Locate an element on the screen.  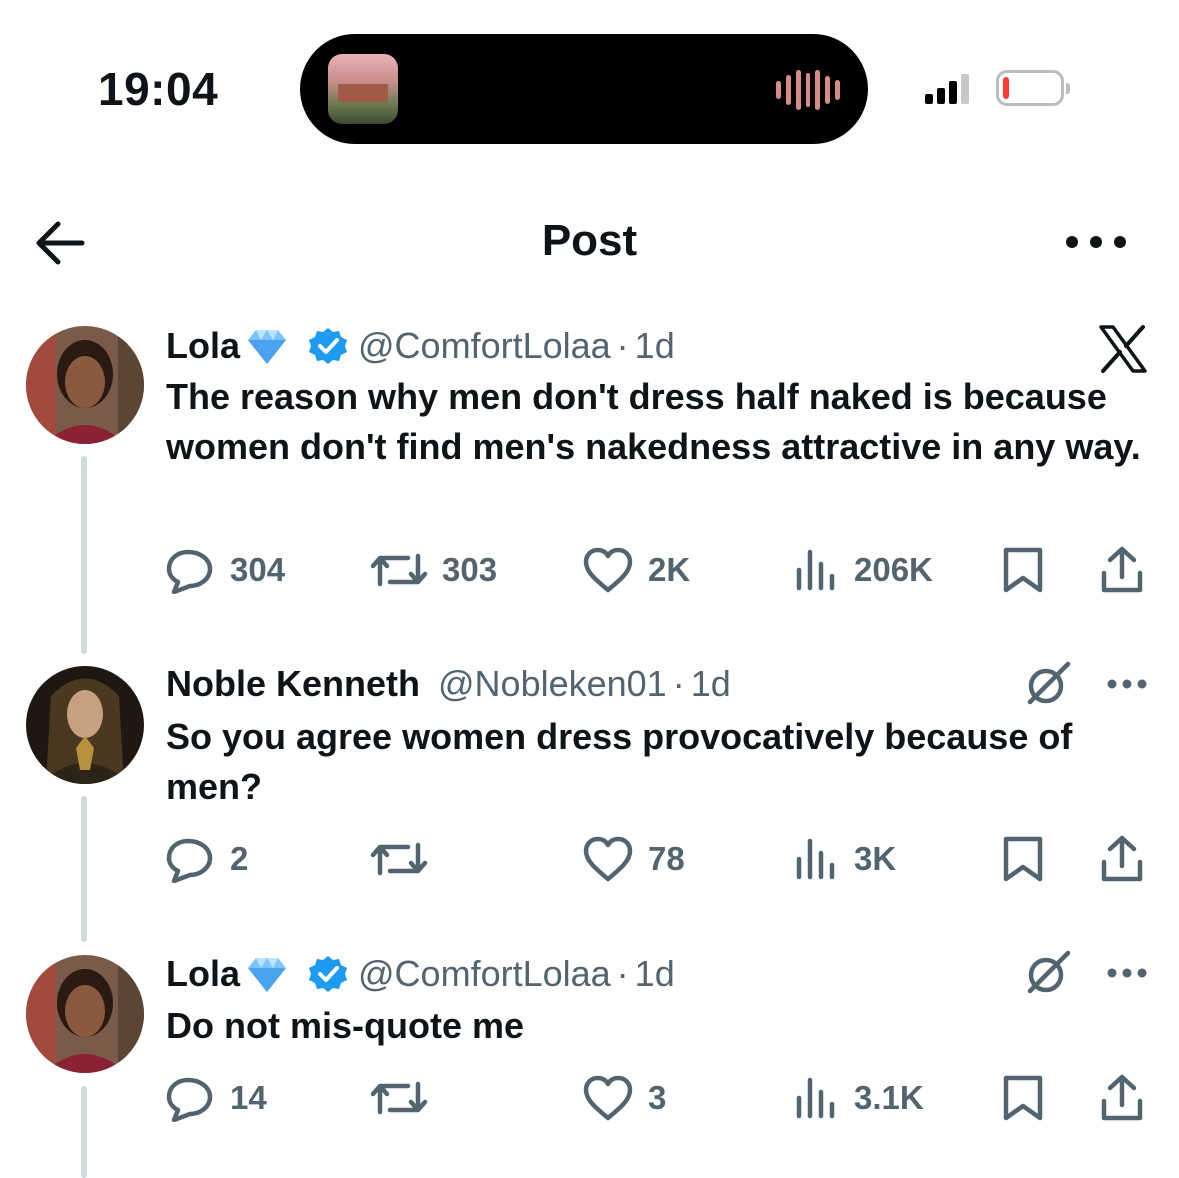
view-count: 3K is located at coordinates (875, 858).